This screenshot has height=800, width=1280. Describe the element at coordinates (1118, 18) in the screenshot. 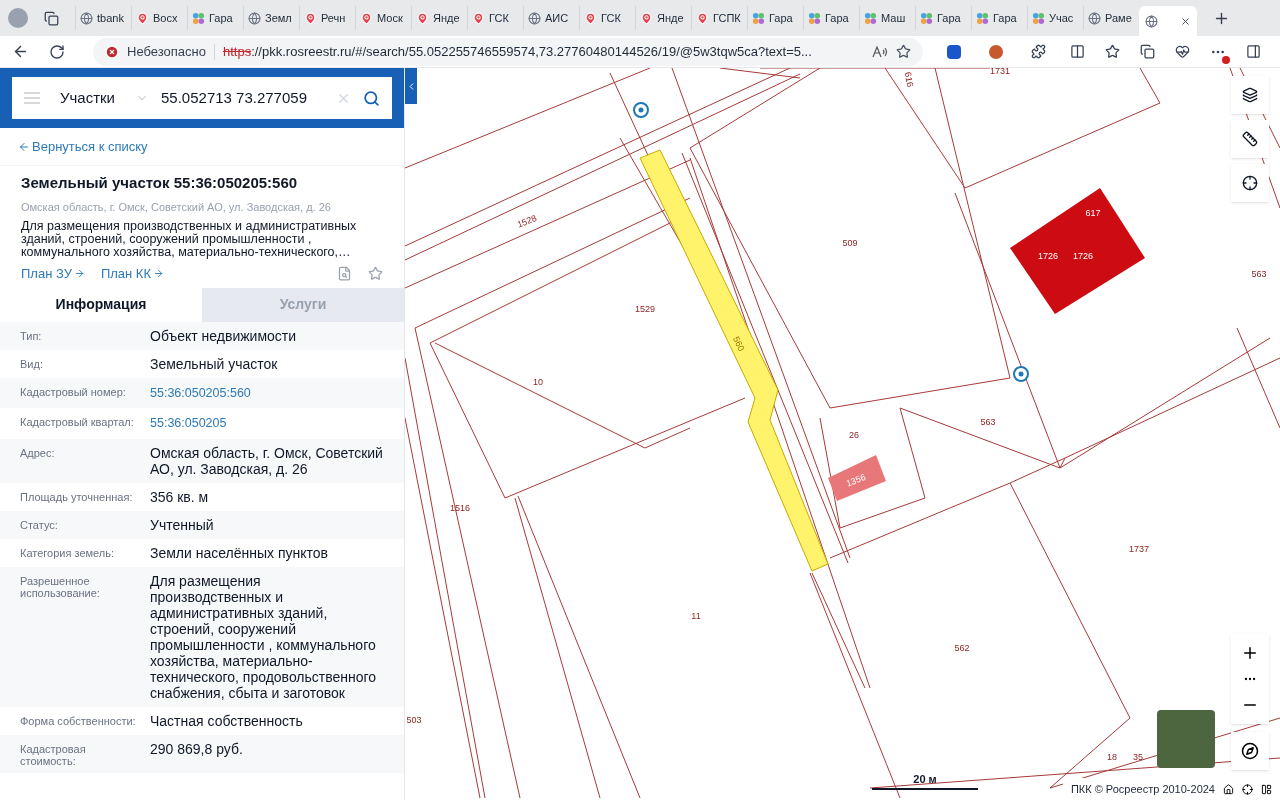

I see `tab-title: Раме` at that location.